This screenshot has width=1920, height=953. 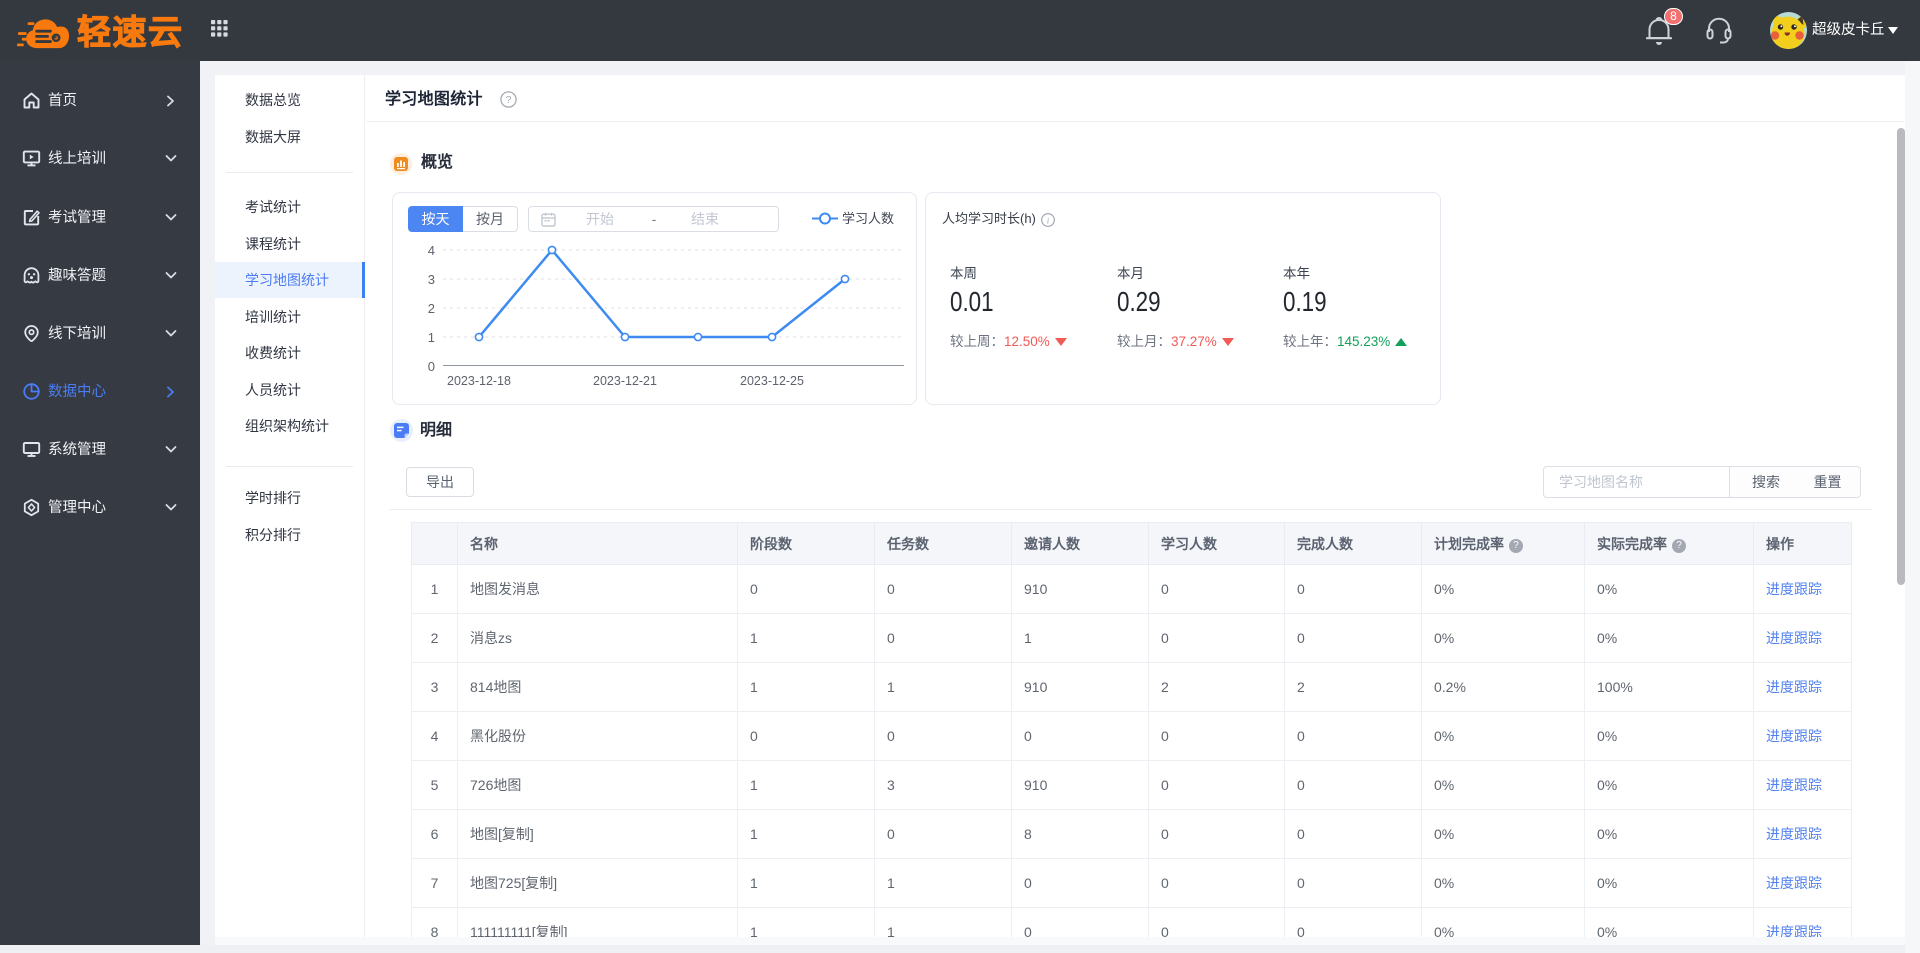 I want to click on svg-text: 0, so click(x=431, y=366).